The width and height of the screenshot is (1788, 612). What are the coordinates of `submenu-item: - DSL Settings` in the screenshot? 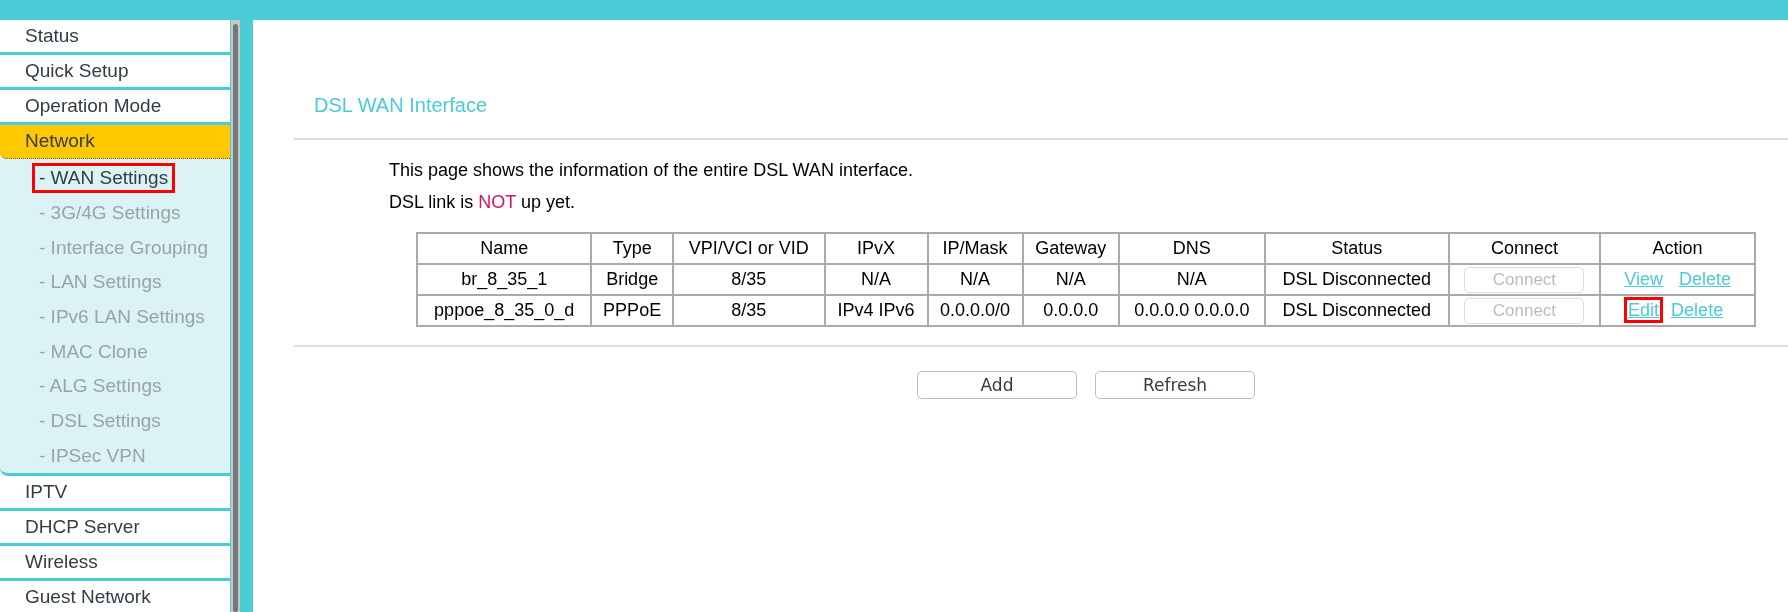 It's located at (100, 421).